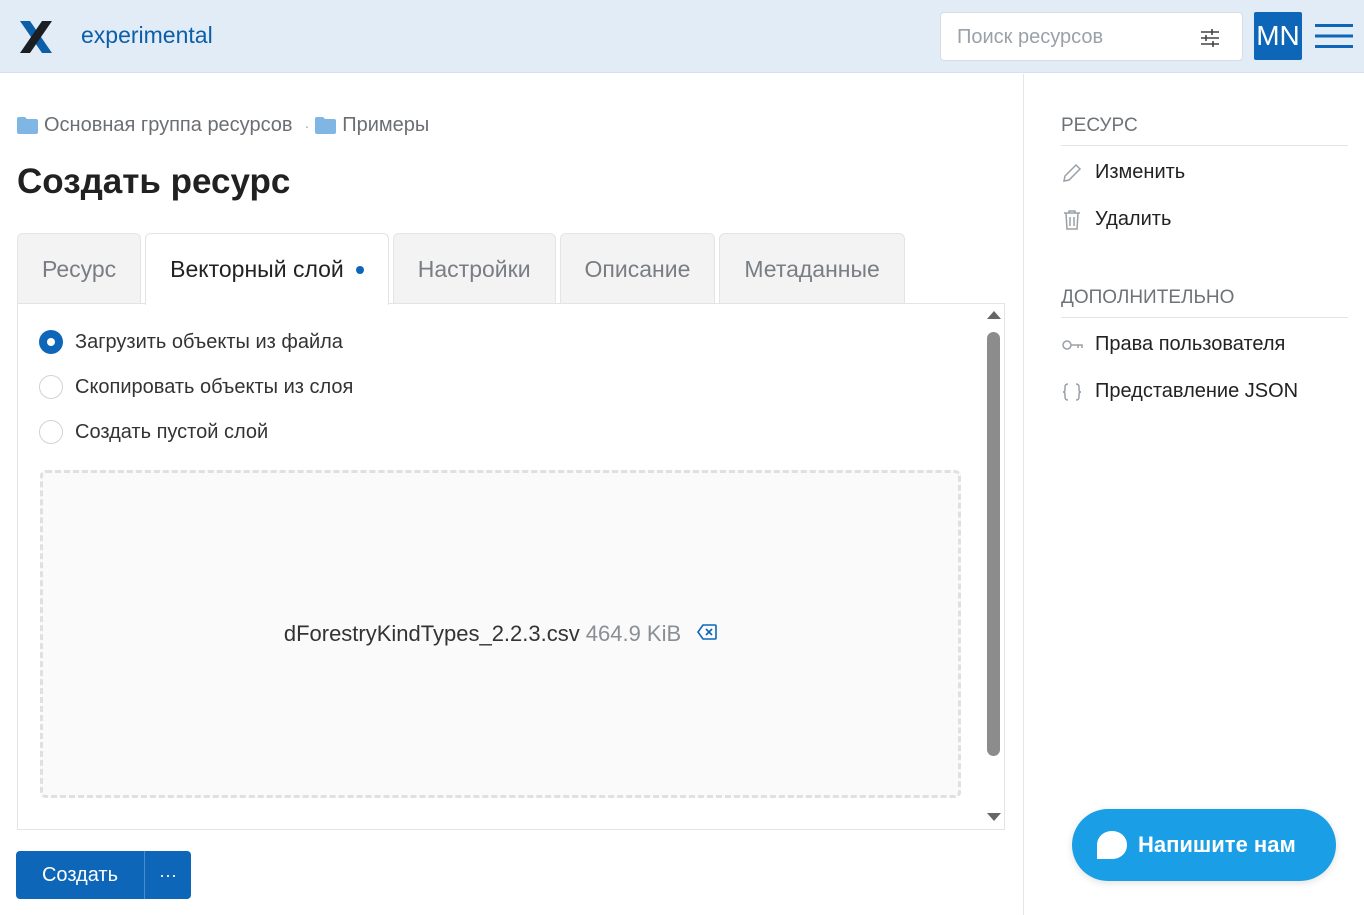  I want to click on radio-upload-from-file: Загрузить объекты из файла, so click(191, 342).